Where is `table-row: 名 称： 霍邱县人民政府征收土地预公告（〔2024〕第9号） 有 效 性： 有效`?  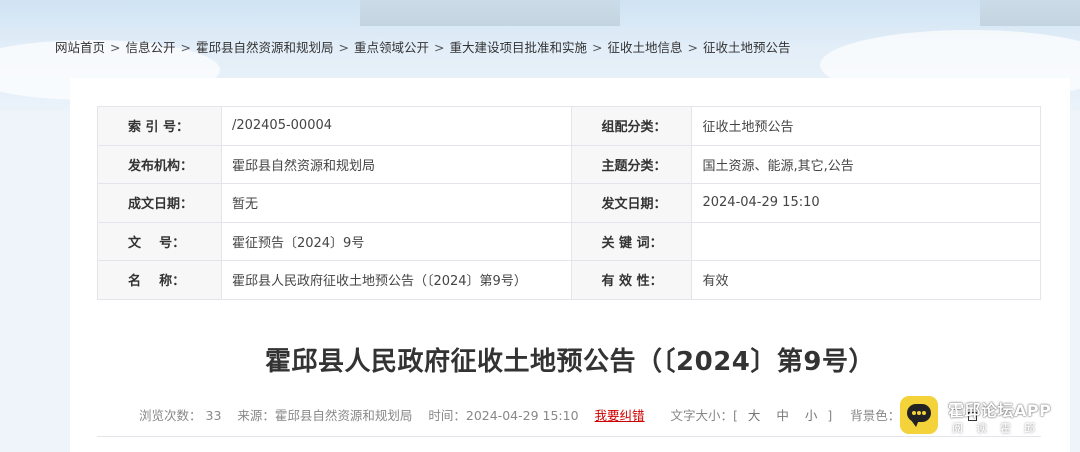 table-row: 名 称： 霍邱县人民政府征收土地预公告（〔2024〕第9号） 有 效 性： 有效 is located at coordinates (569, 280).